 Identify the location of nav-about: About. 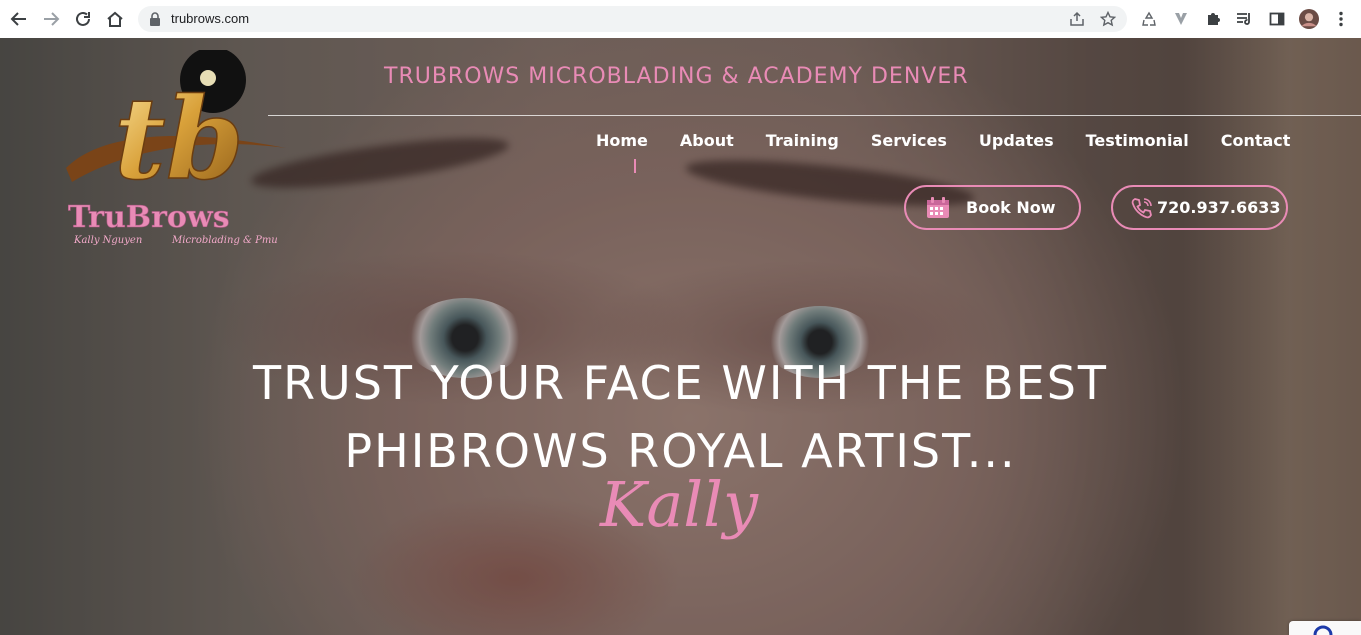
(707, 140).